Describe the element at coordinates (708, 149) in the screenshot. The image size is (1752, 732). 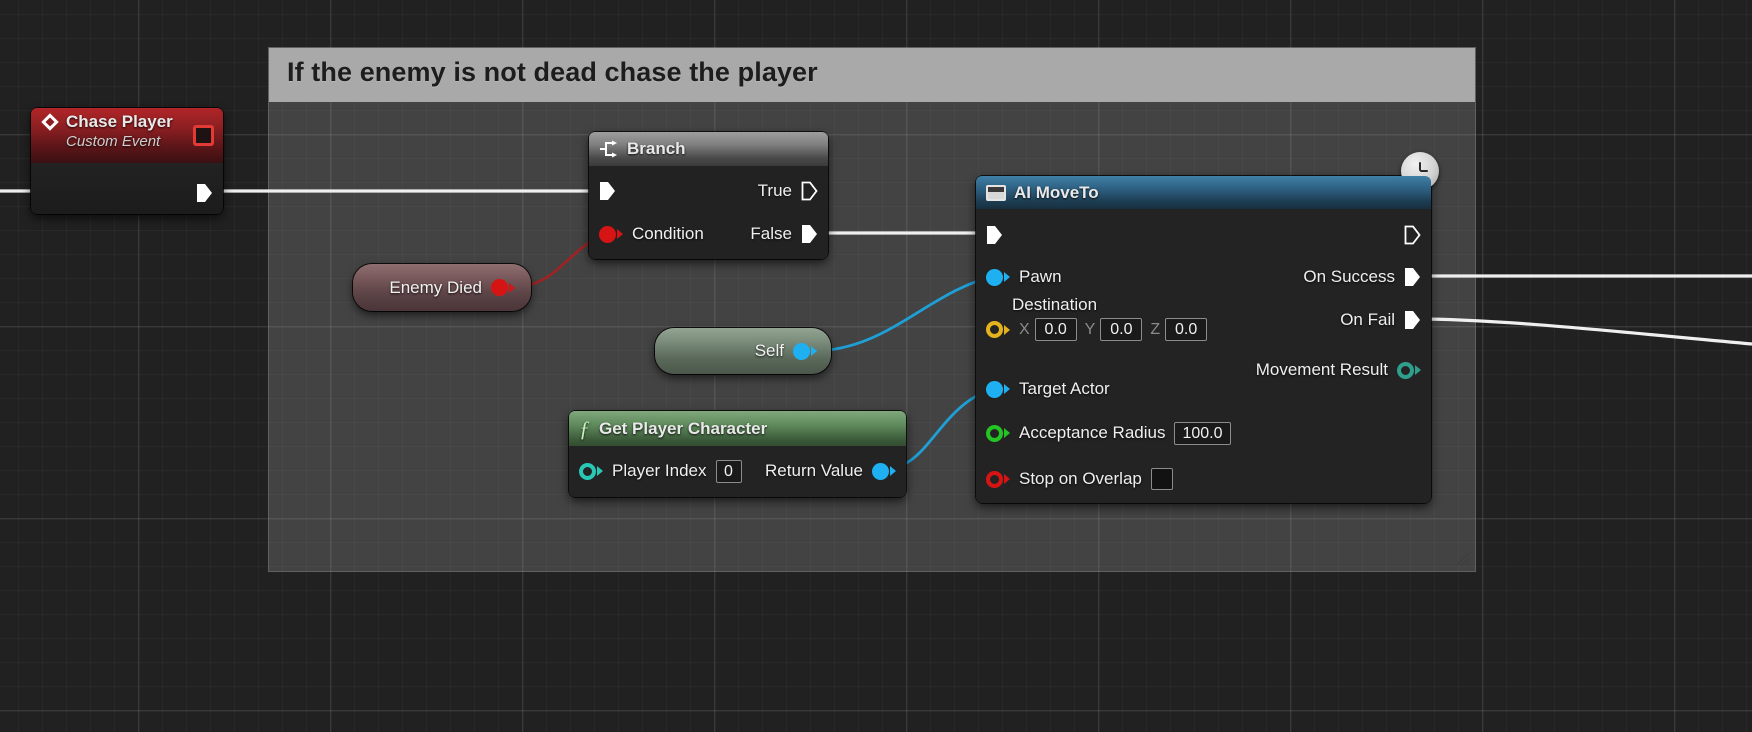
I see `node-header: Branch` at that location.